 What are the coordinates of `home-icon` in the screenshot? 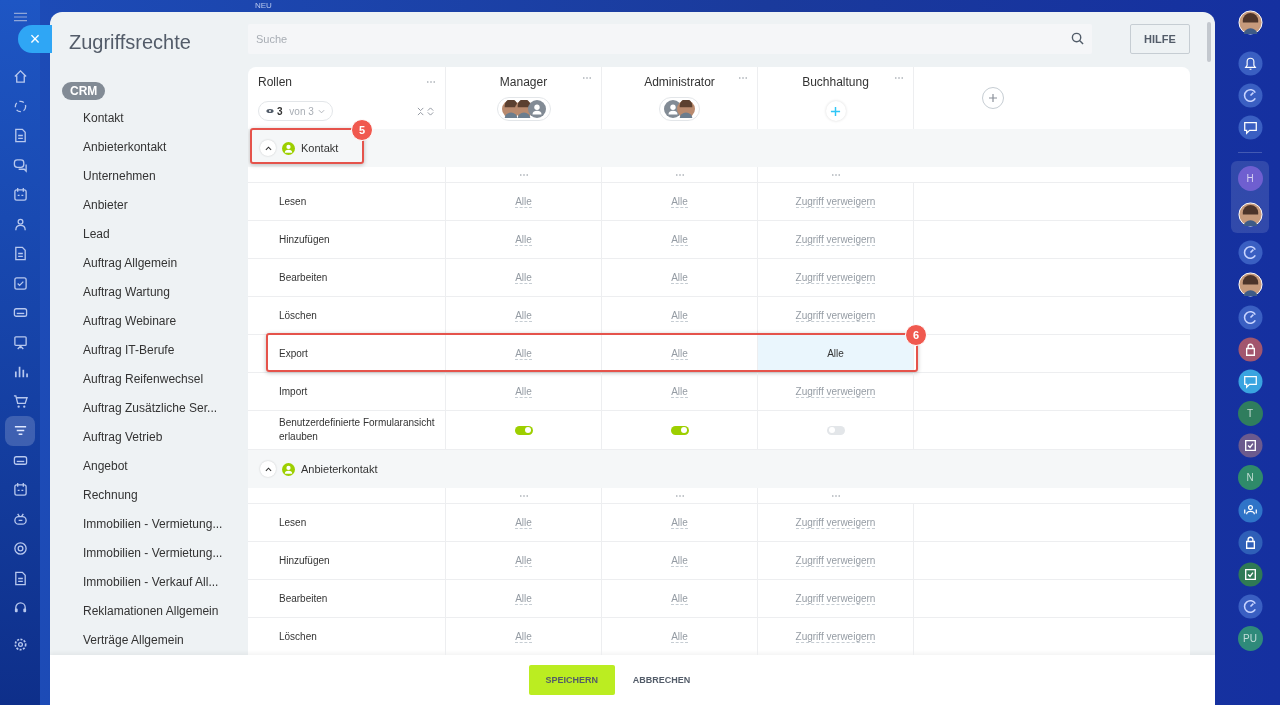 It's located at (20, 77).